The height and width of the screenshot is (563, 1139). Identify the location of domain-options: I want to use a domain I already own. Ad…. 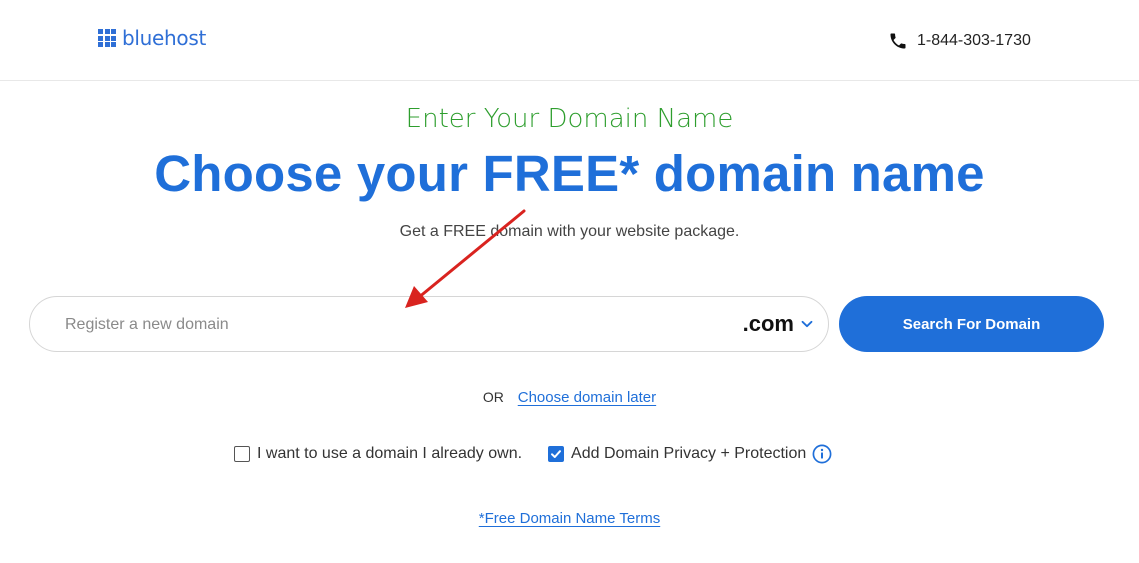
(533, 454).